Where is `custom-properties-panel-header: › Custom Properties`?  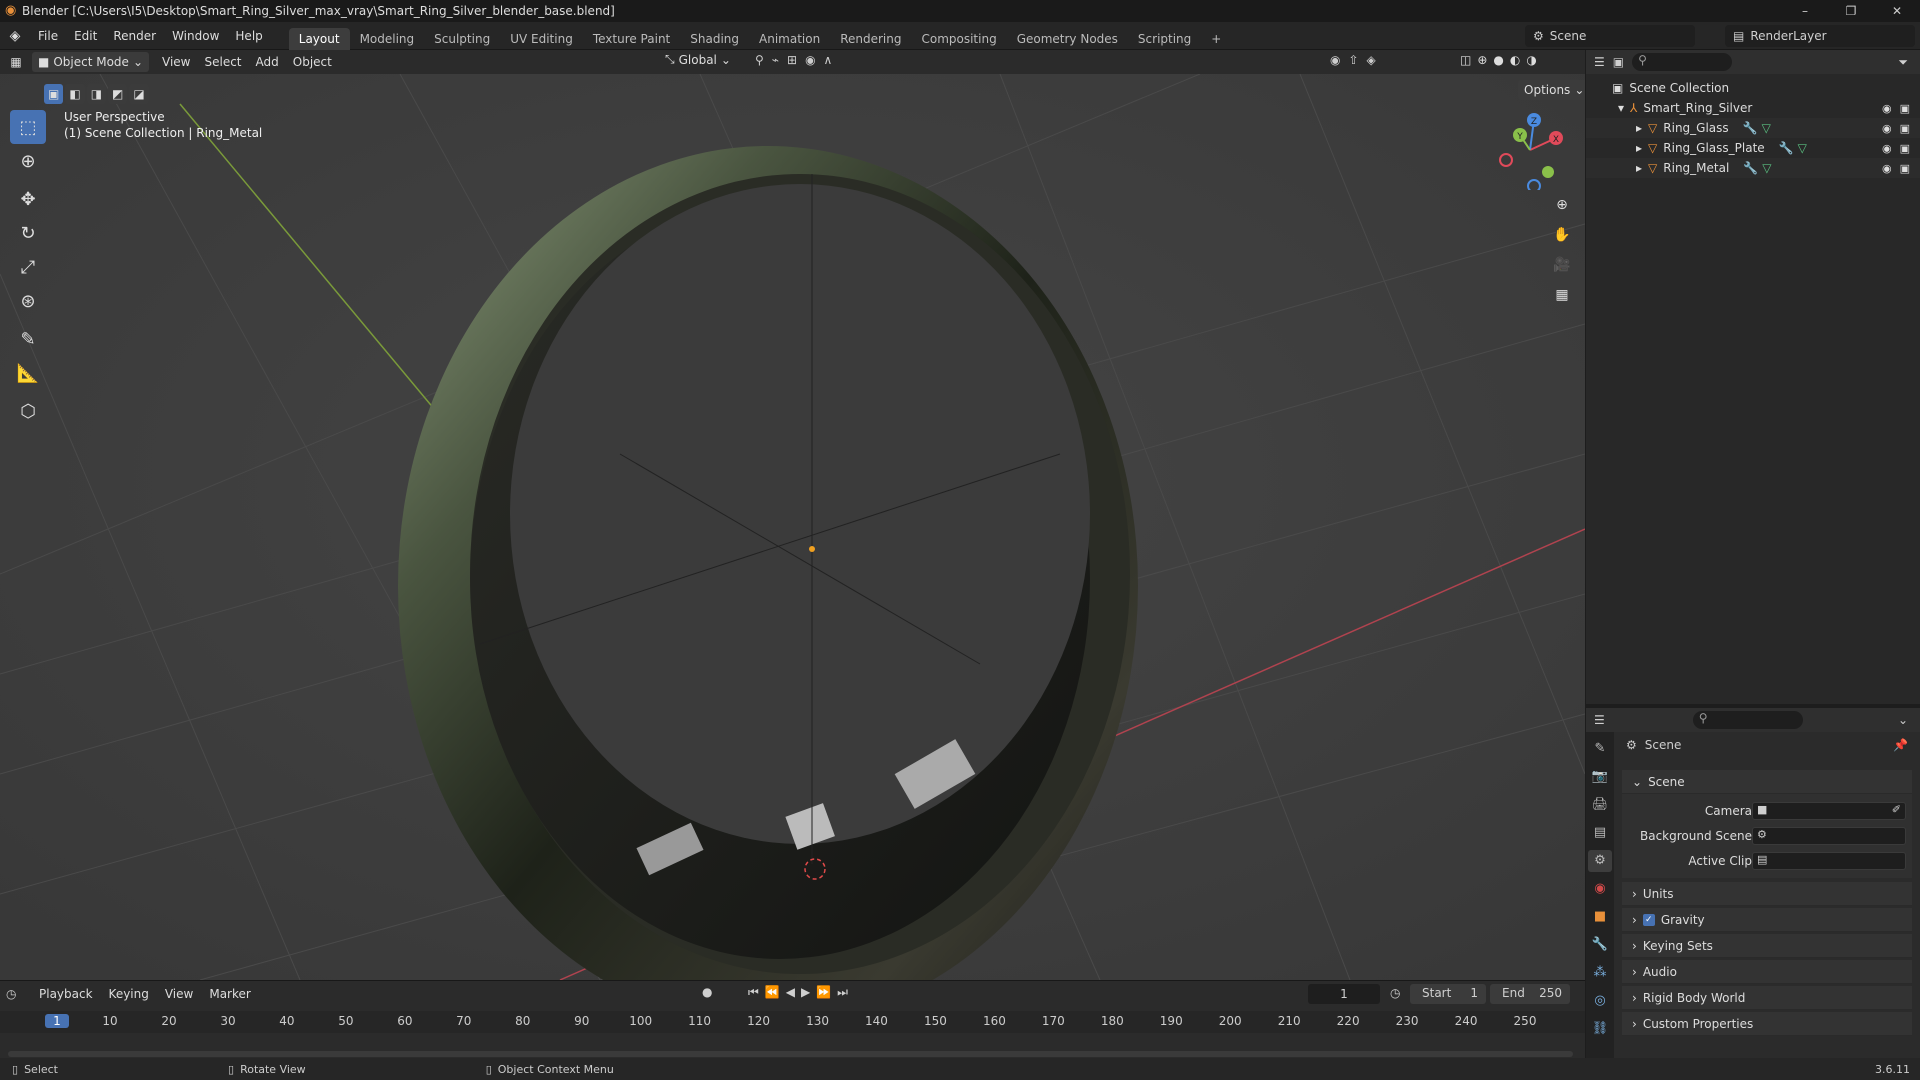
custom-properties-panel-header: › Custom Properties is located at coordinates (1767, 1024).